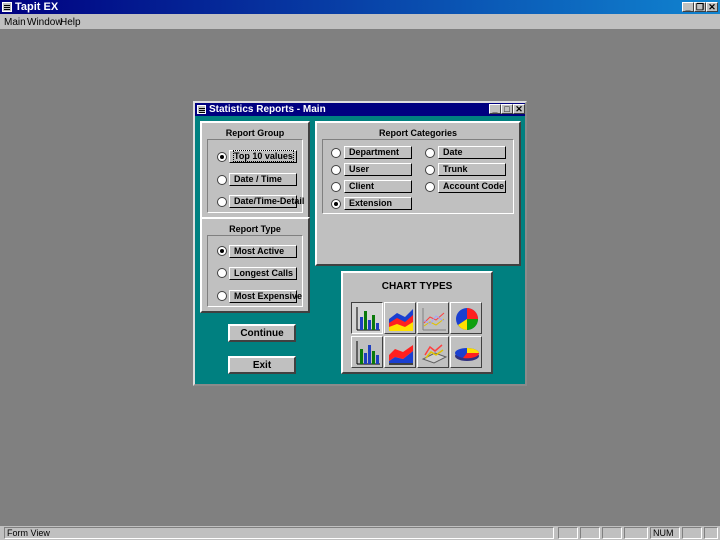  Describe the element at coordinates (495, 109) in the screenshot. I see `dialog-minimize-button: _` at that location.